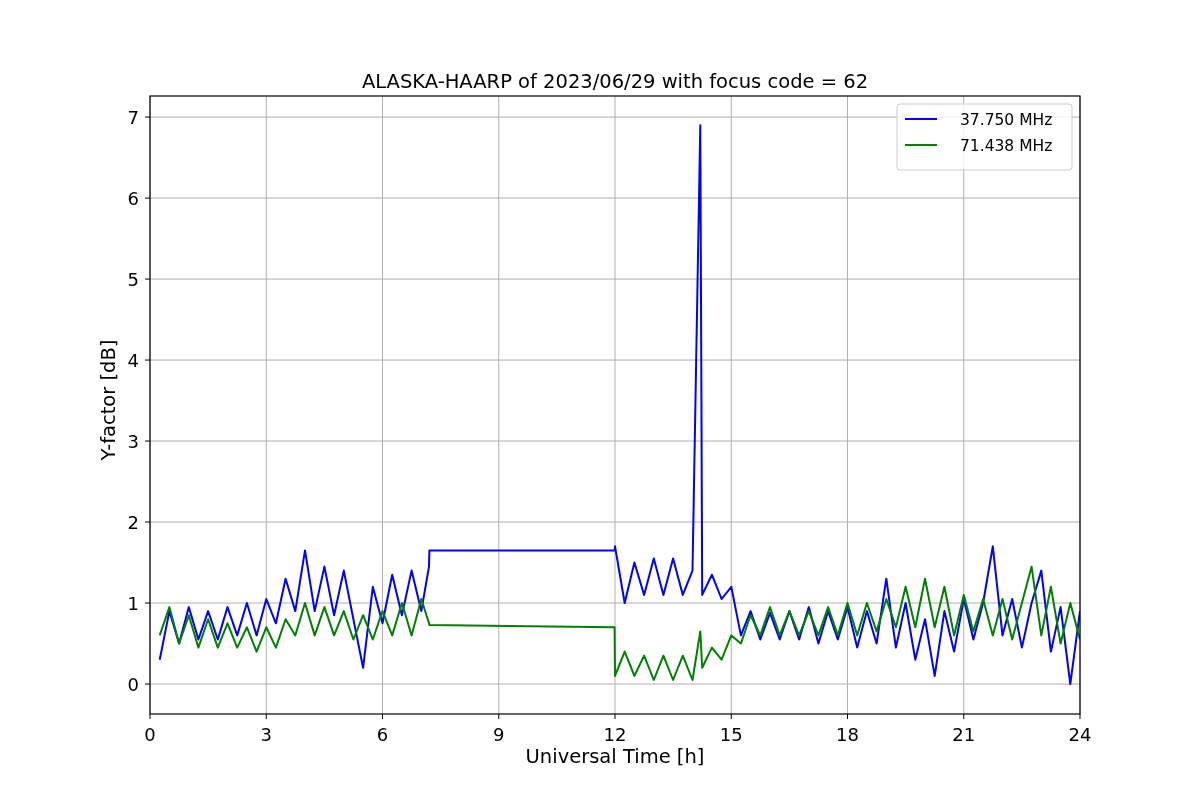 The width and height of the screenshot is (1200, 800). I want to click on tick-label: 9, so click(499, 734).